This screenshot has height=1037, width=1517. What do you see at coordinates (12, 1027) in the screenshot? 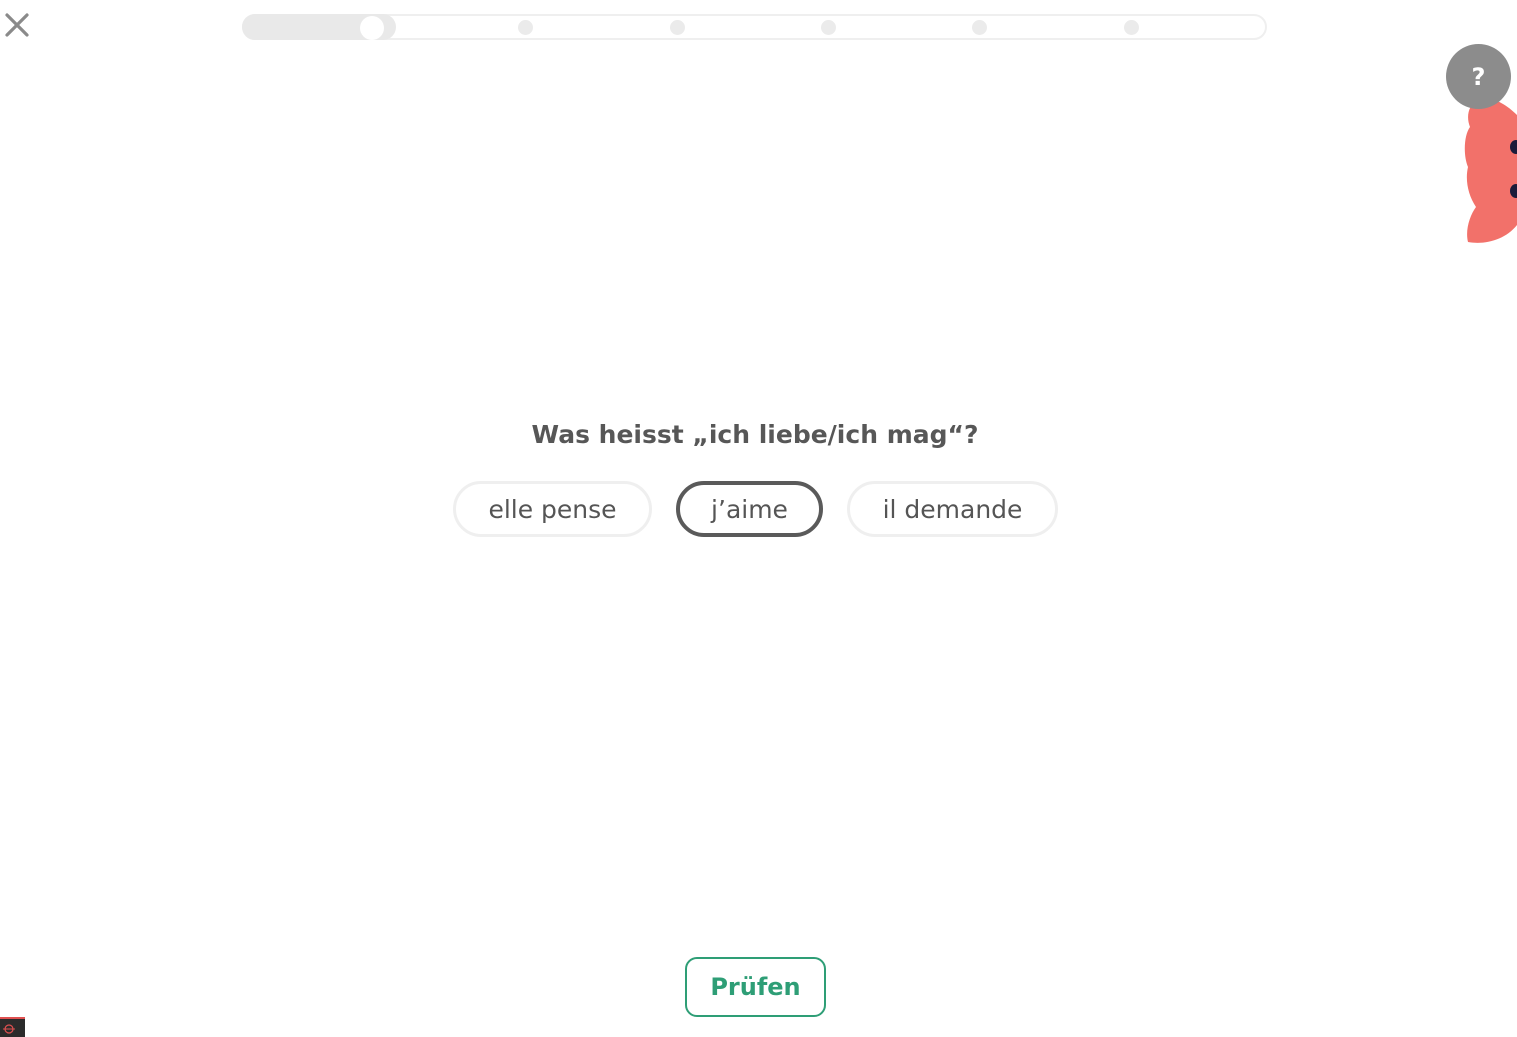
I see `corner-widget-icon` at bounding box center [12, 1027].